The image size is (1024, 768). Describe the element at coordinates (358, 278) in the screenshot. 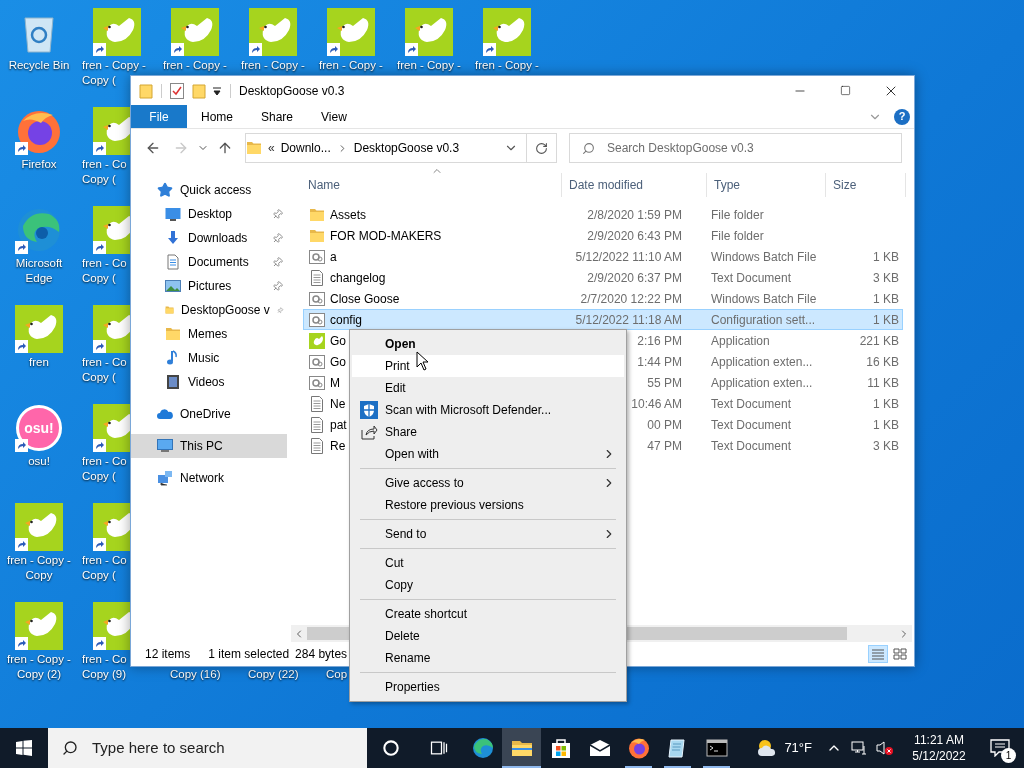

I see `file-name: changelog` at that location.